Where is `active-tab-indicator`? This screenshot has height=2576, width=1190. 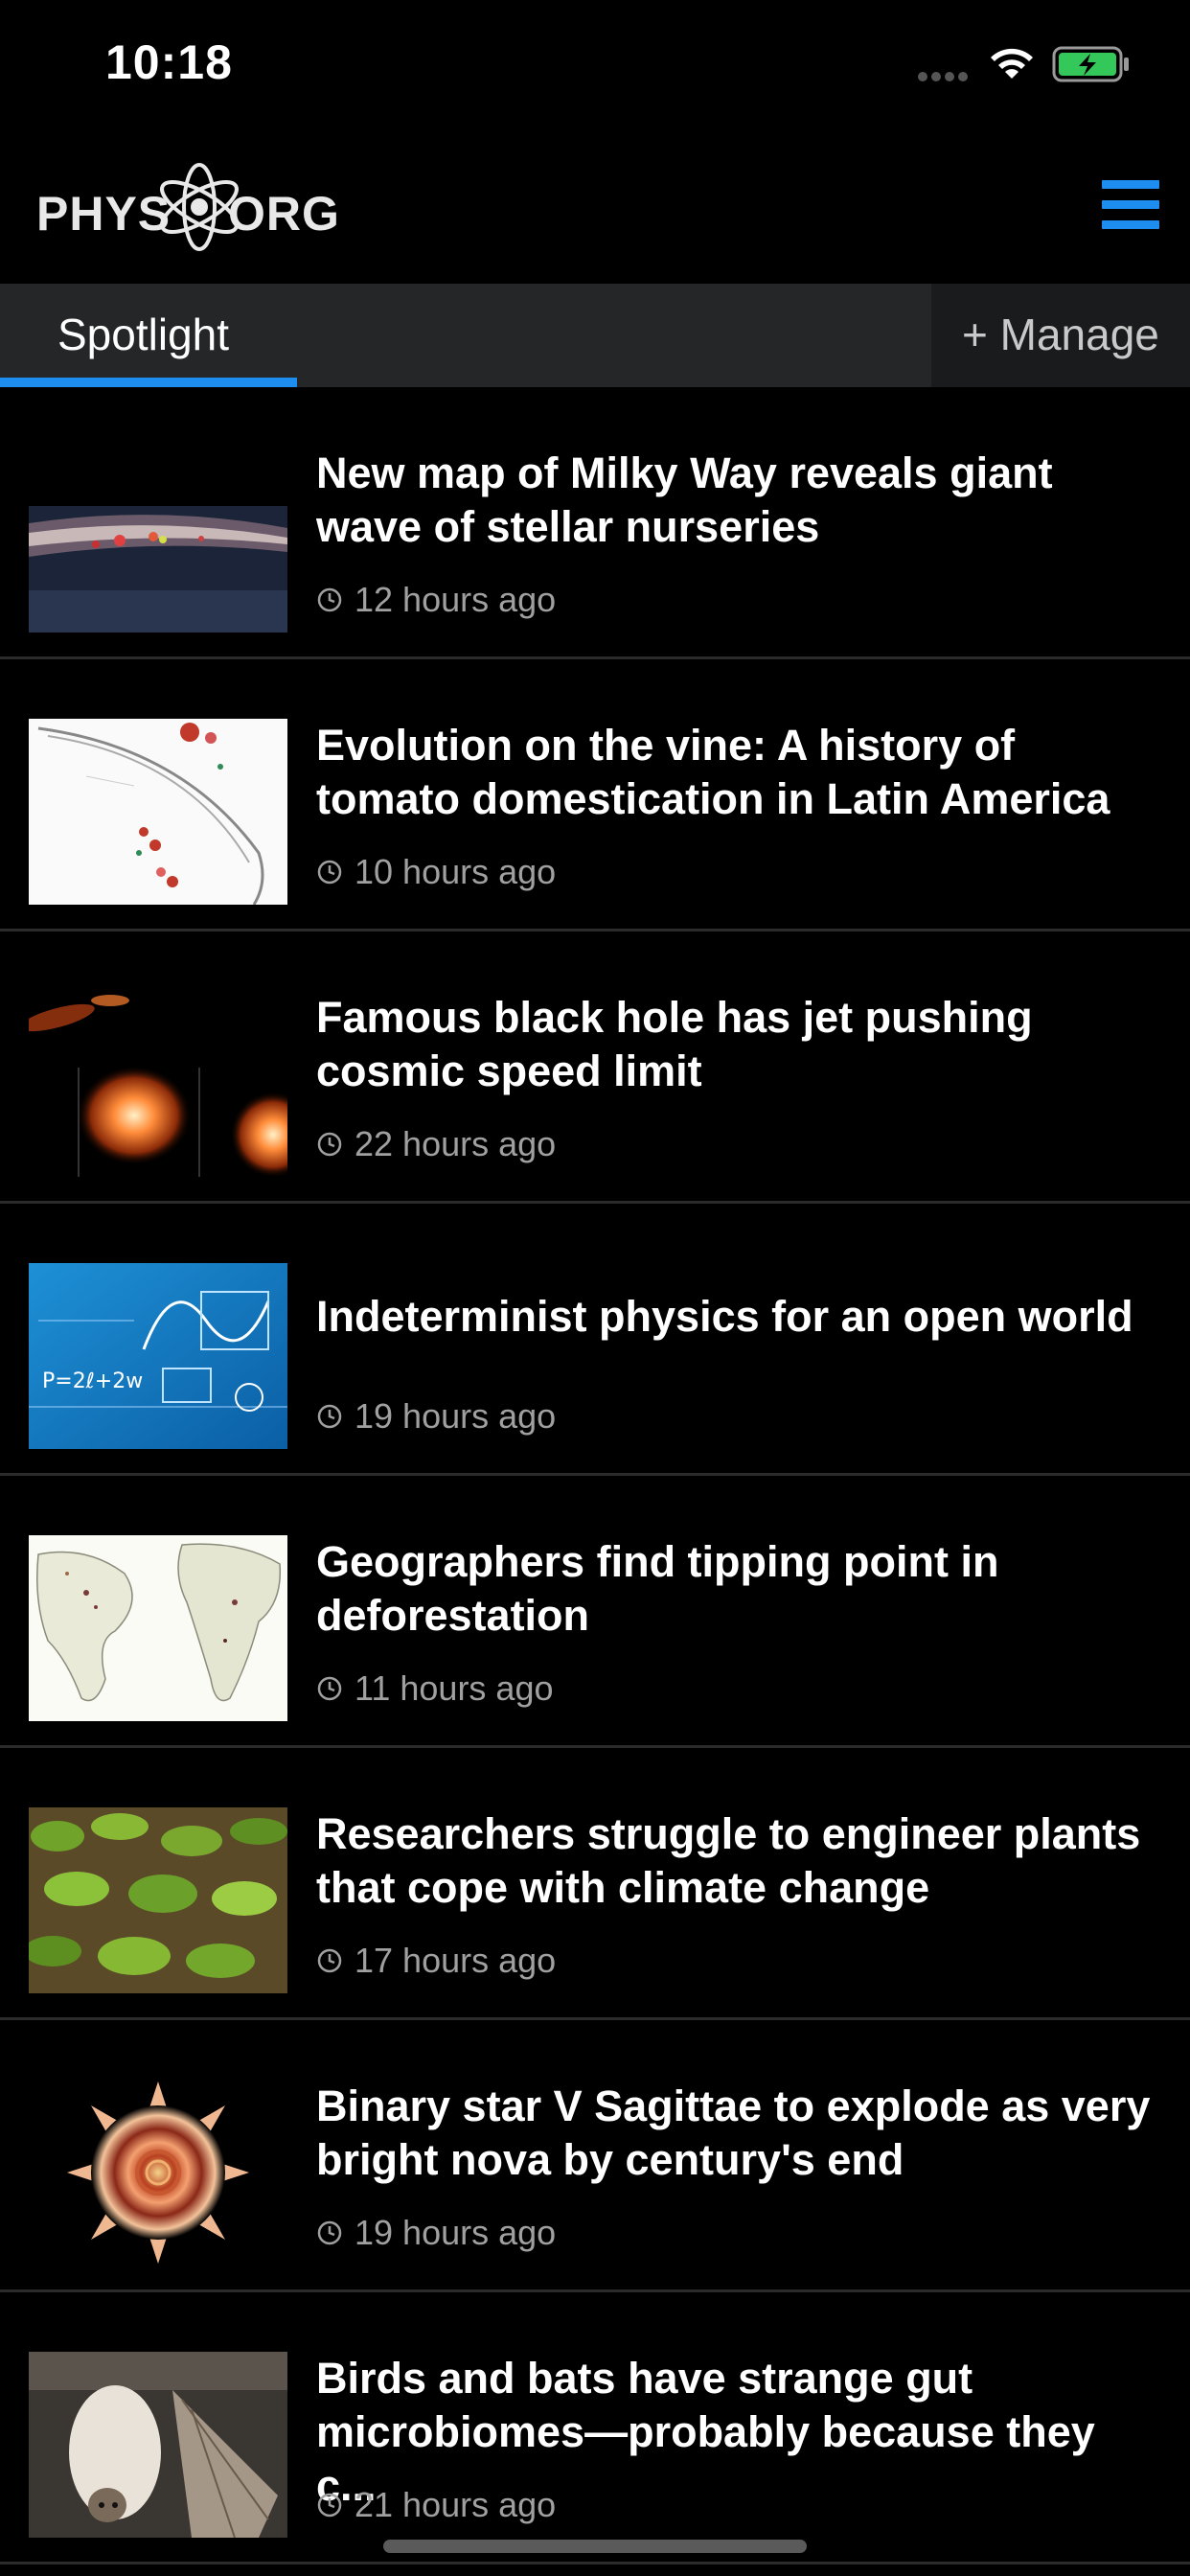 active-tab-indicator is located at coordinates (148, 382).